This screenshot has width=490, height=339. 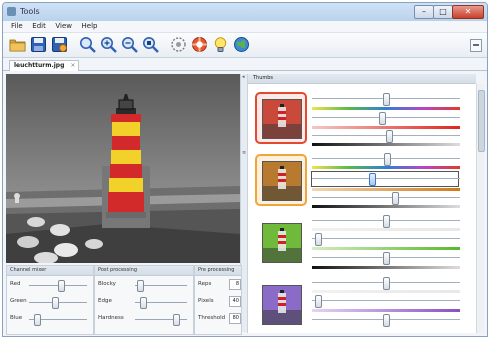 What do you see at coordinates (178, 44) in the screenshot?
I see `filter-icon` at bounding box center [178, 44].